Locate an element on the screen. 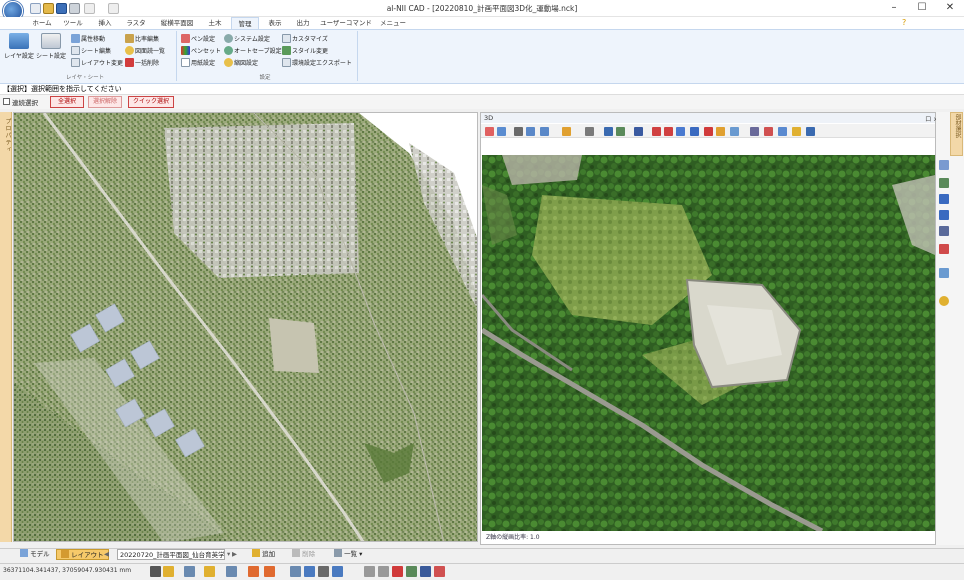  render-icon is located at coordinates (489, 131).